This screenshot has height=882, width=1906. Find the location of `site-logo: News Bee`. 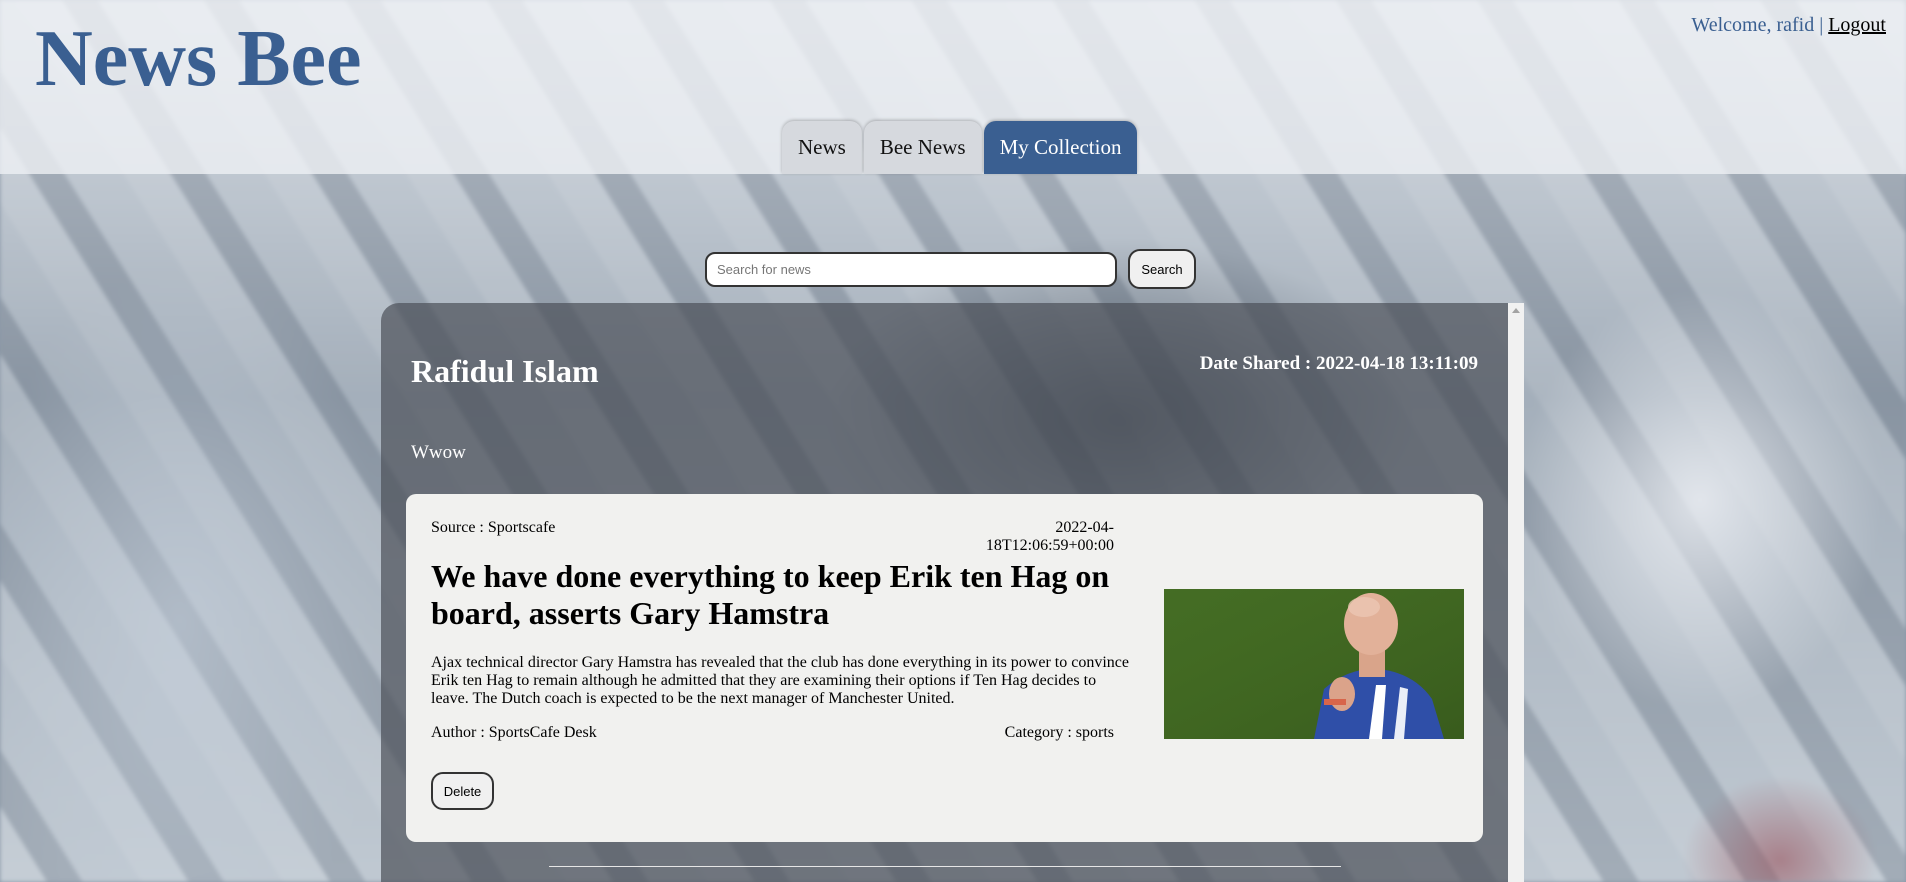

site-logo: News Bee is located at coordinates (198, 59).